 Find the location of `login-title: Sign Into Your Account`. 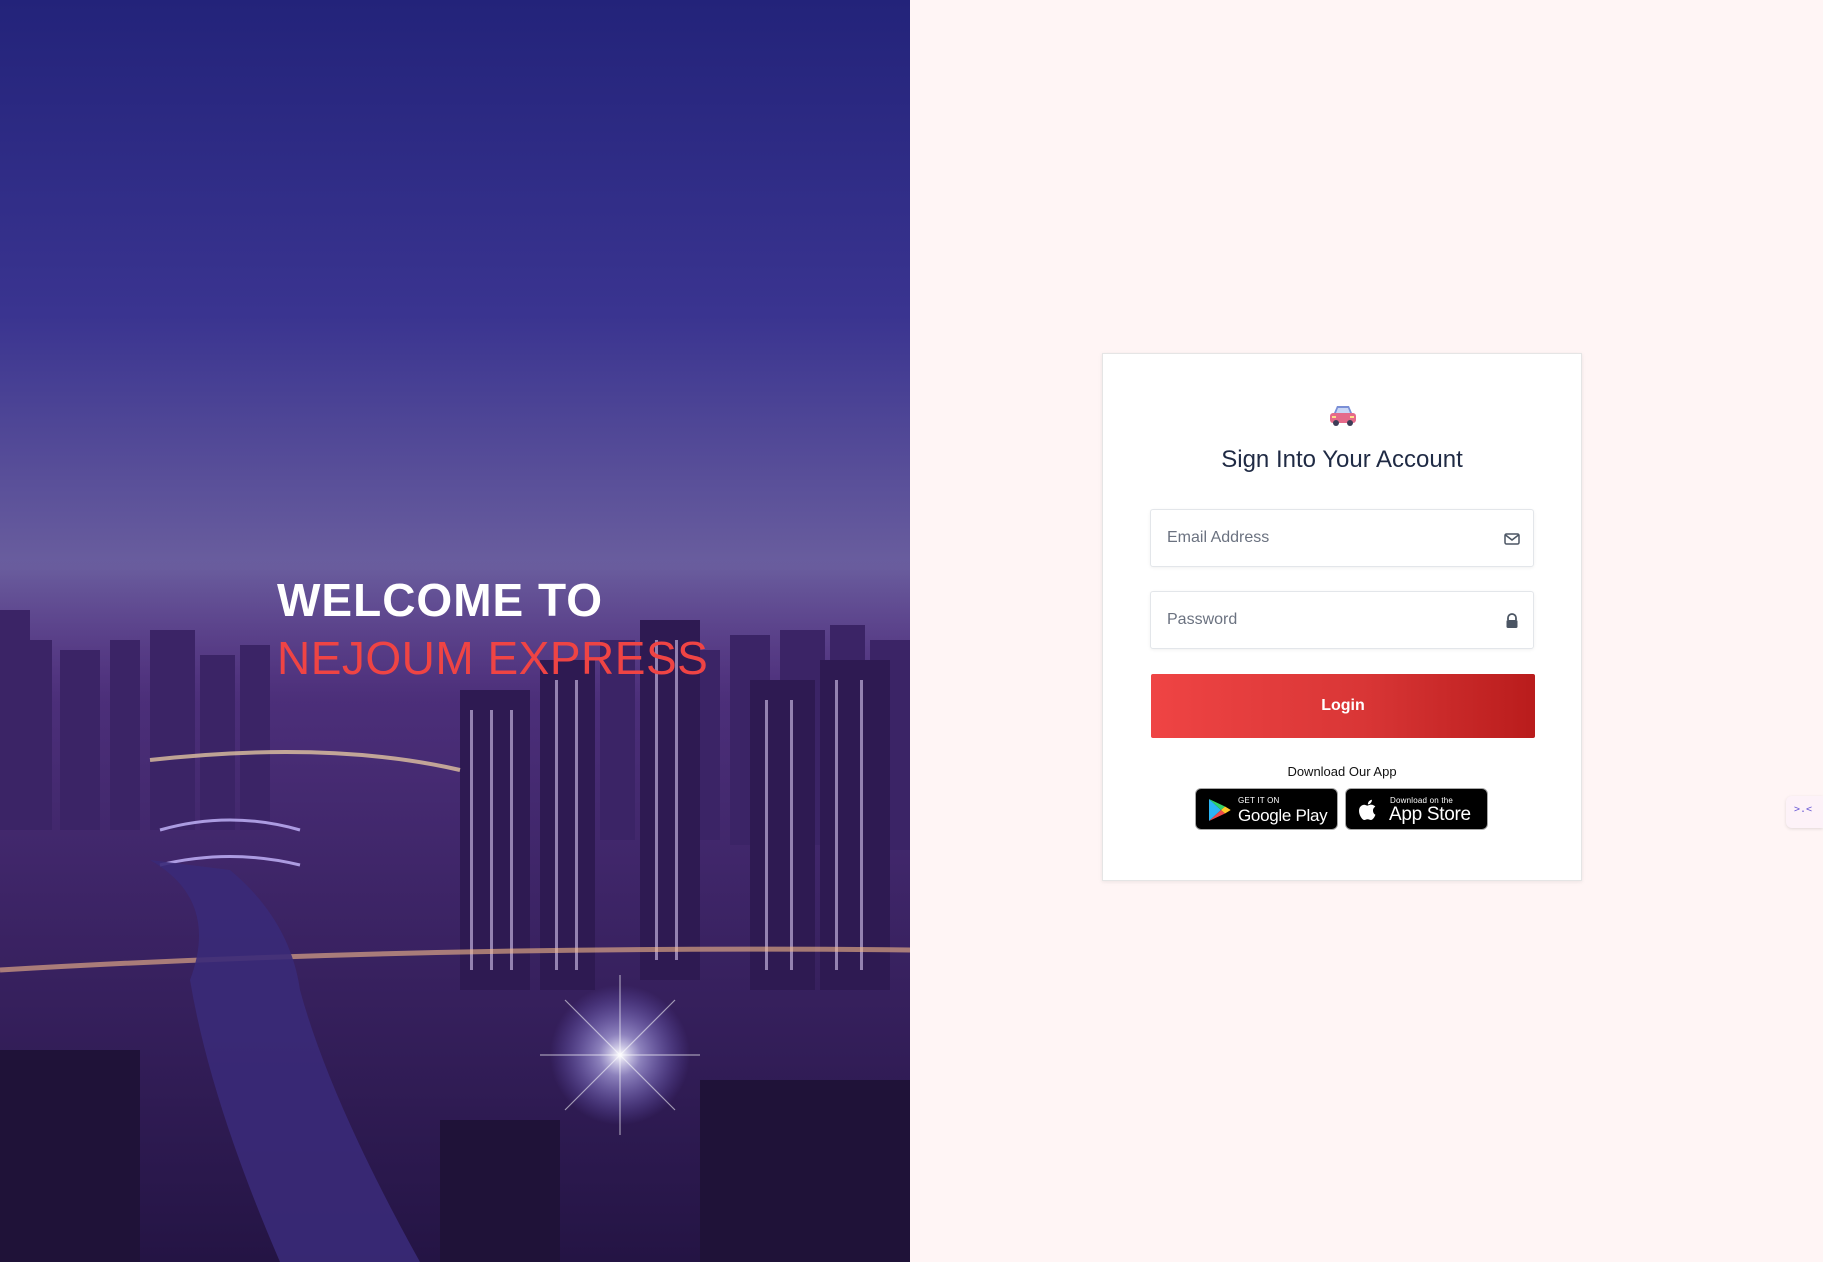

login-title: Sign Into Your Account is located at coordinates (1342, 459).